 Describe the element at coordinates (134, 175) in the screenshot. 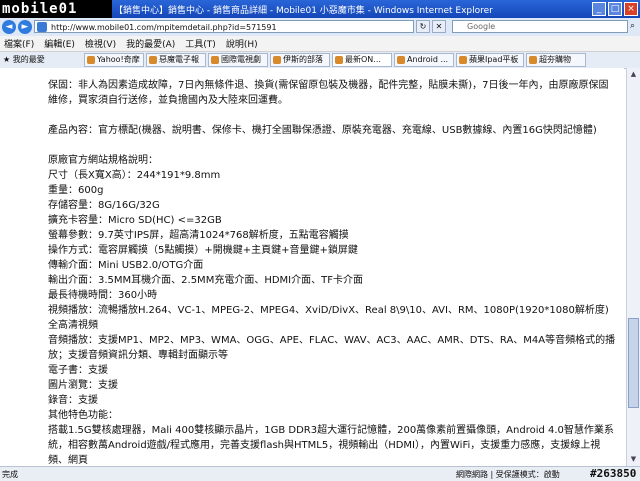

I see `text-line: 尺寸（長X寬X高）：244*191*9.8mm` at that location.